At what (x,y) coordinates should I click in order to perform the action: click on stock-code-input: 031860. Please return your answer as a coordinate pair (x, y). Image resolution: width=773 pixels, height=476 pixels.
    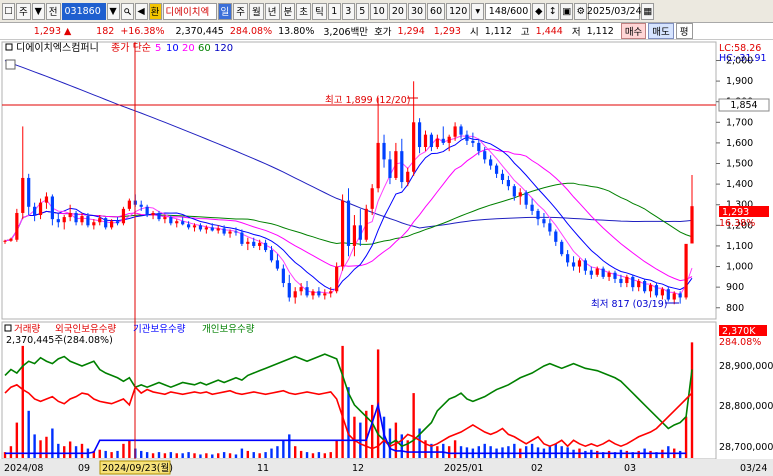
    Looking at the image, I should click on (83, 11).